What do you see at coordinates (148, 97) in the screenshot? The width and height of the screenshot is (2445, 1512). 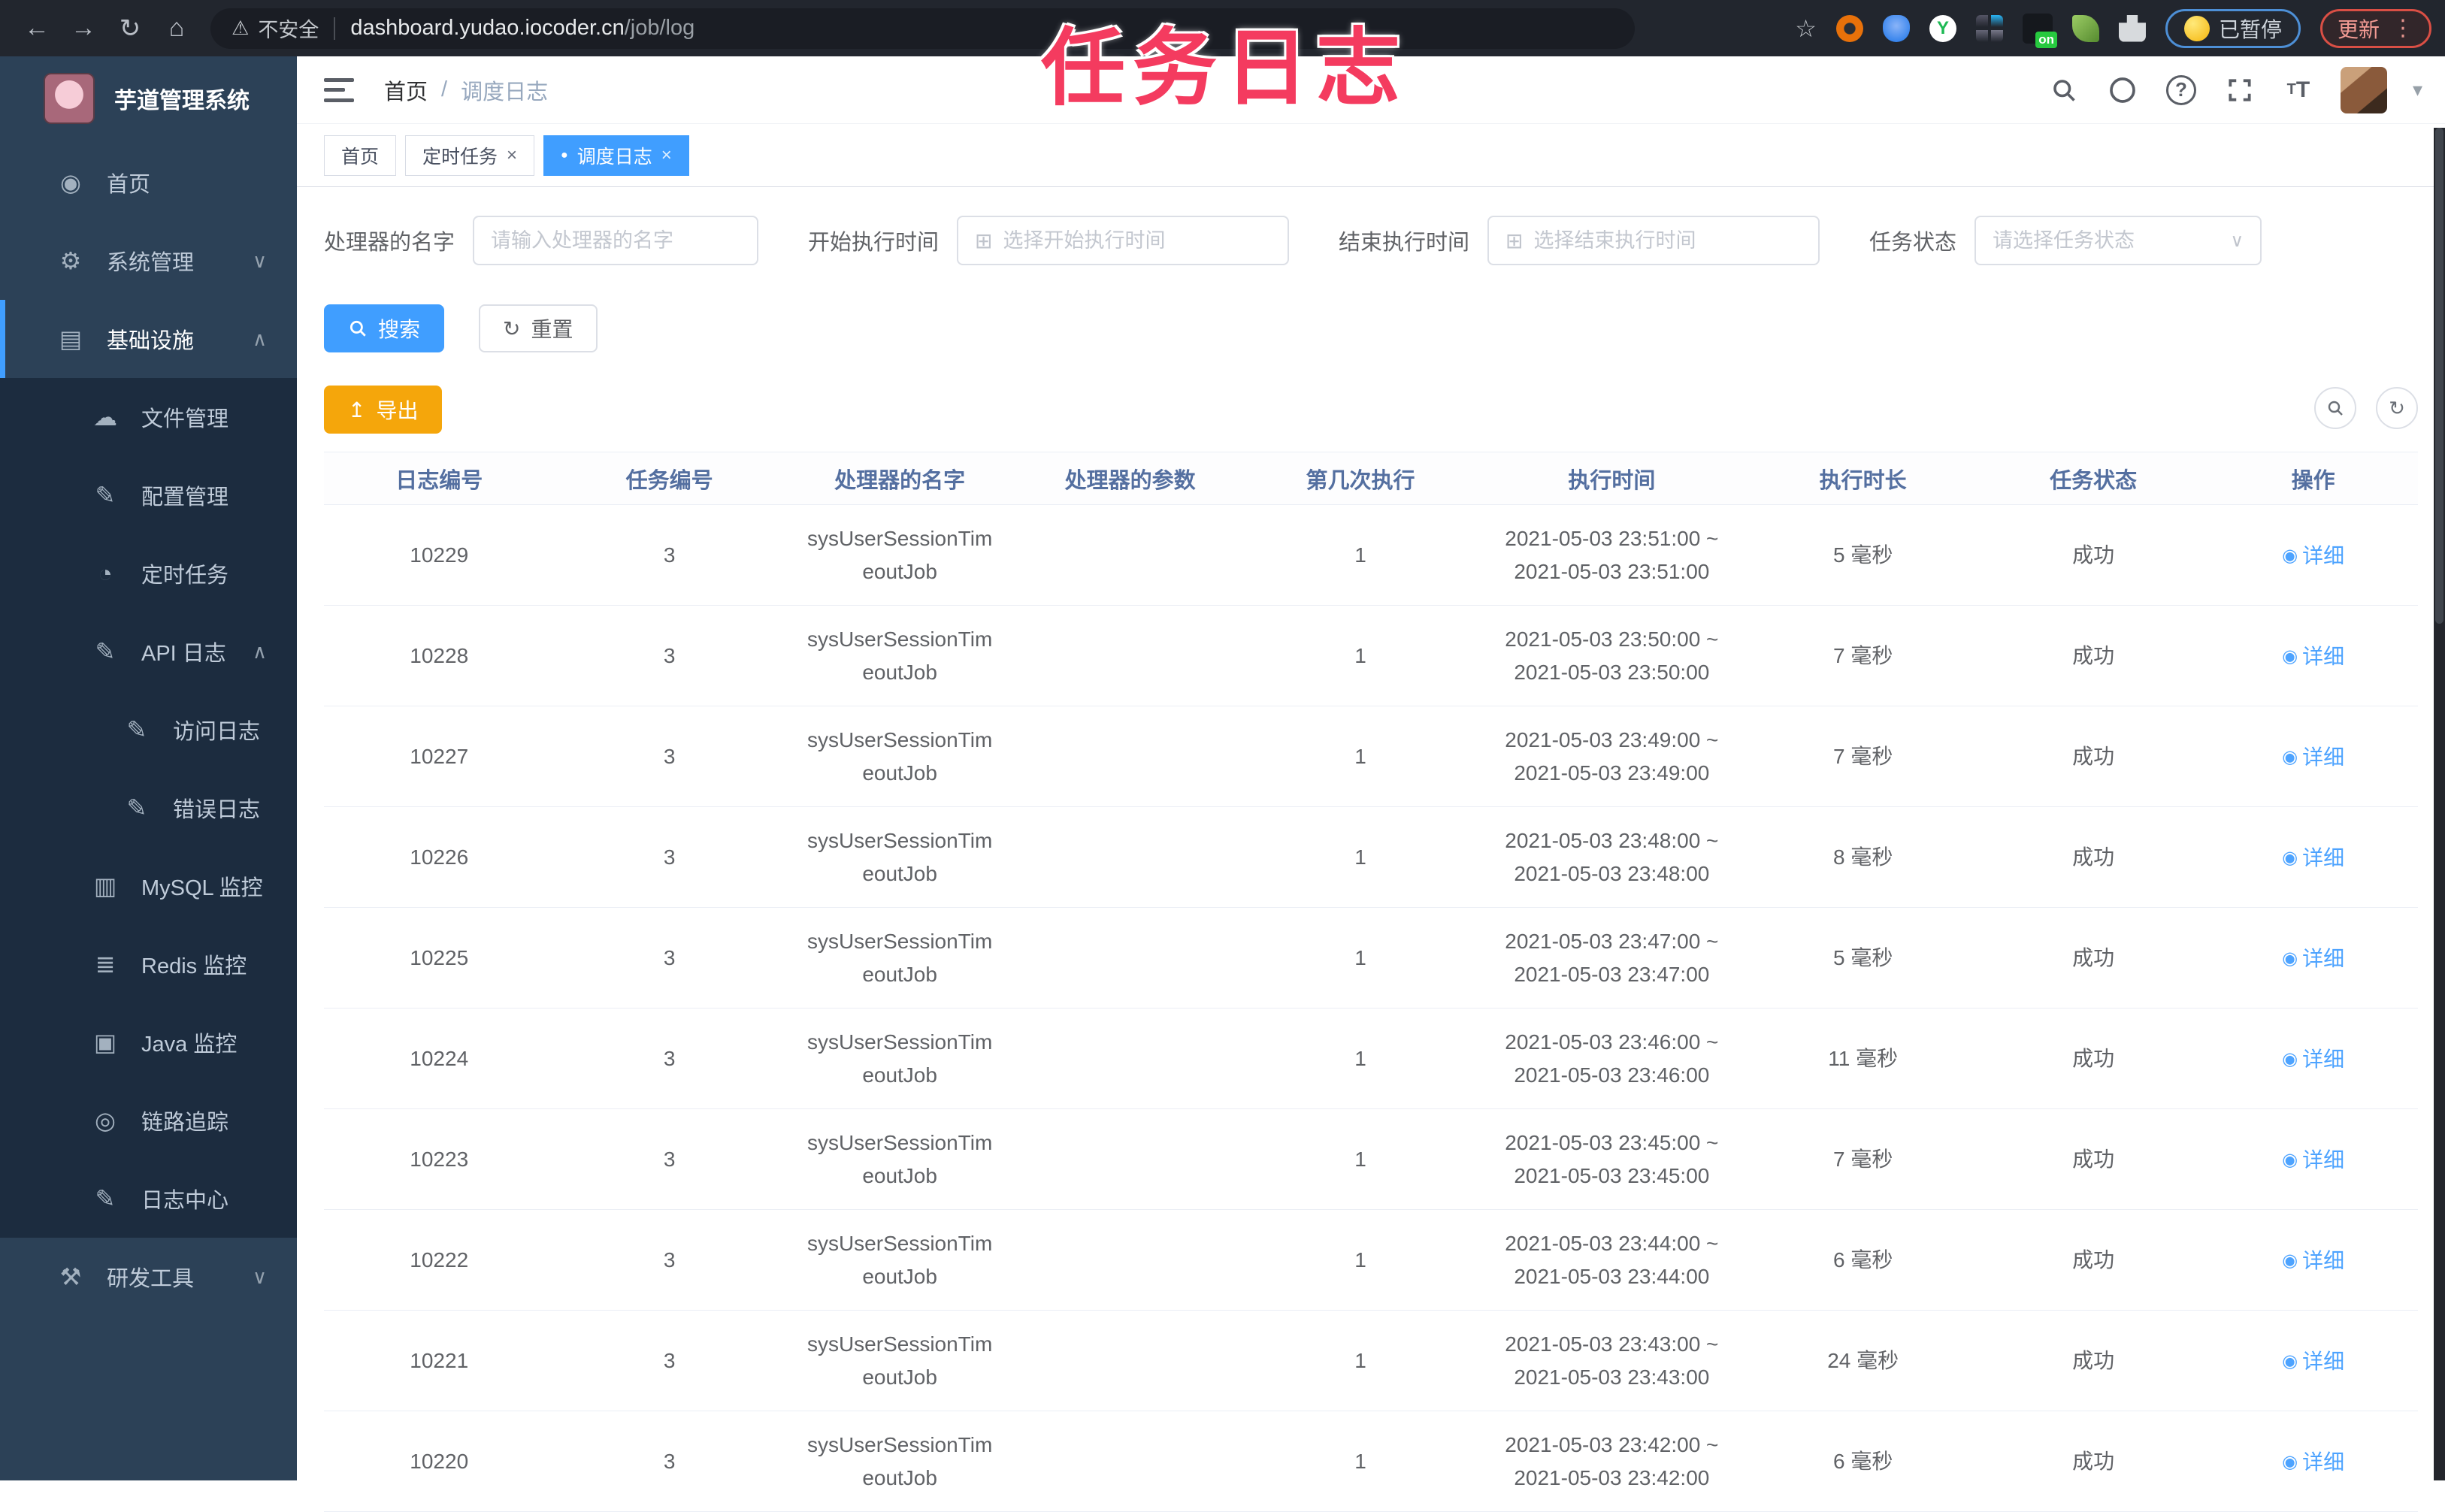 I see `sidebar-logo-row: 芋道管理系统` at bounding box center [148, 97].